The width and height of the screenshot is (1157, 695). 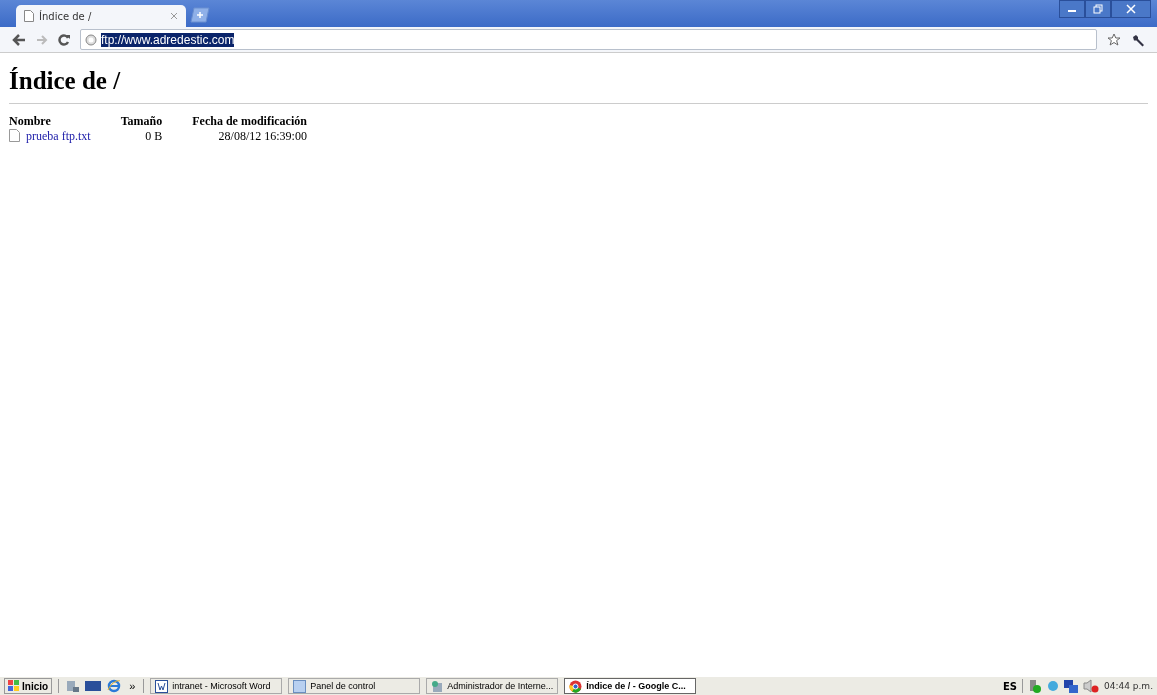 I want to click on control-panel-icon, so click(x=300, y=686).